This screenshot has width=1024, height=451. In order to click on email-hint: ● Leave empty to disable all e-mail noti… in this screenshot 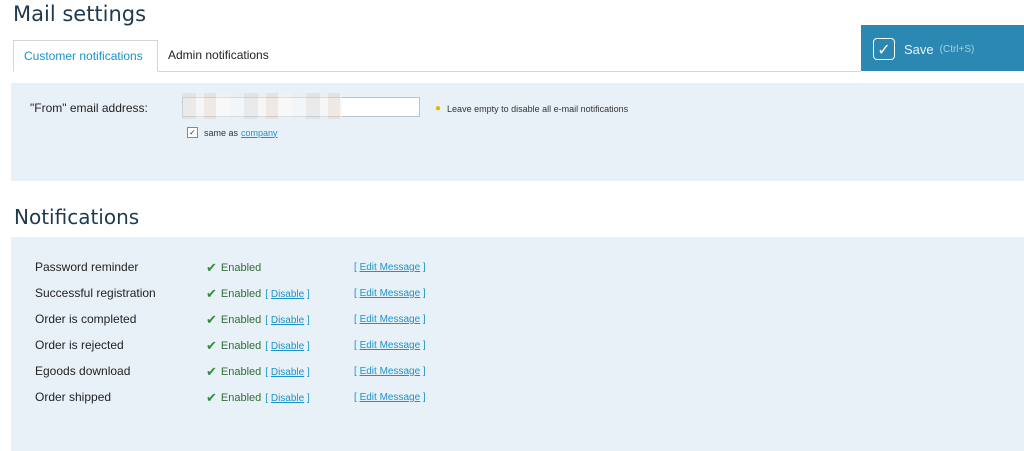, I will do `click(531, 108)`.